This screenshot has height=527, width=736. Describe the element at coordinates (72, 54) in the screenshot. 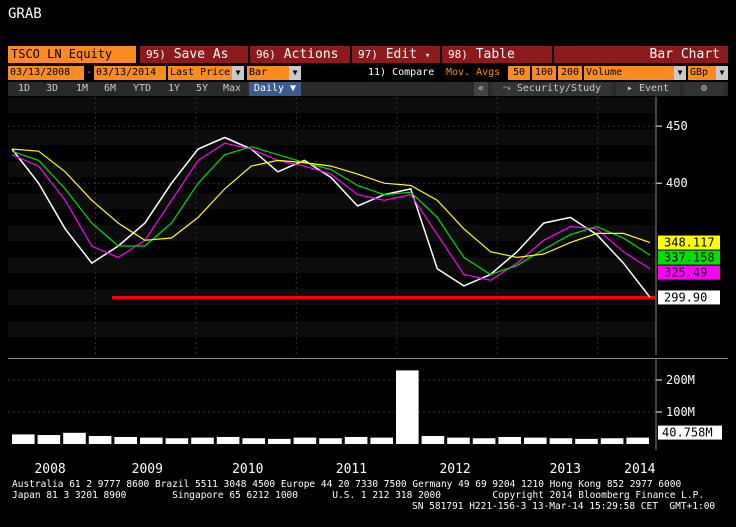

I see `ticker-field: TSCO LN Equity` at that location.